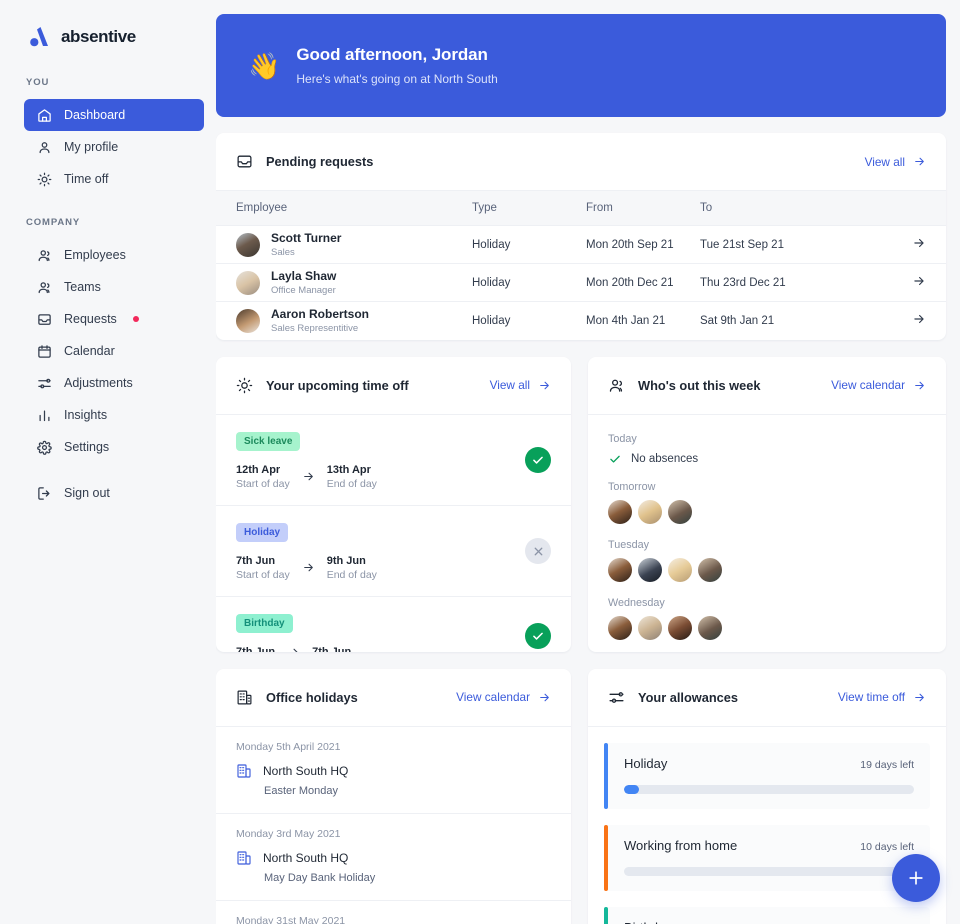  What do you see at coordinates (397, 79) in the screenshot?
I see `banner-subtitle: Here's what's going on at North South` at bounding box center [397, 79].